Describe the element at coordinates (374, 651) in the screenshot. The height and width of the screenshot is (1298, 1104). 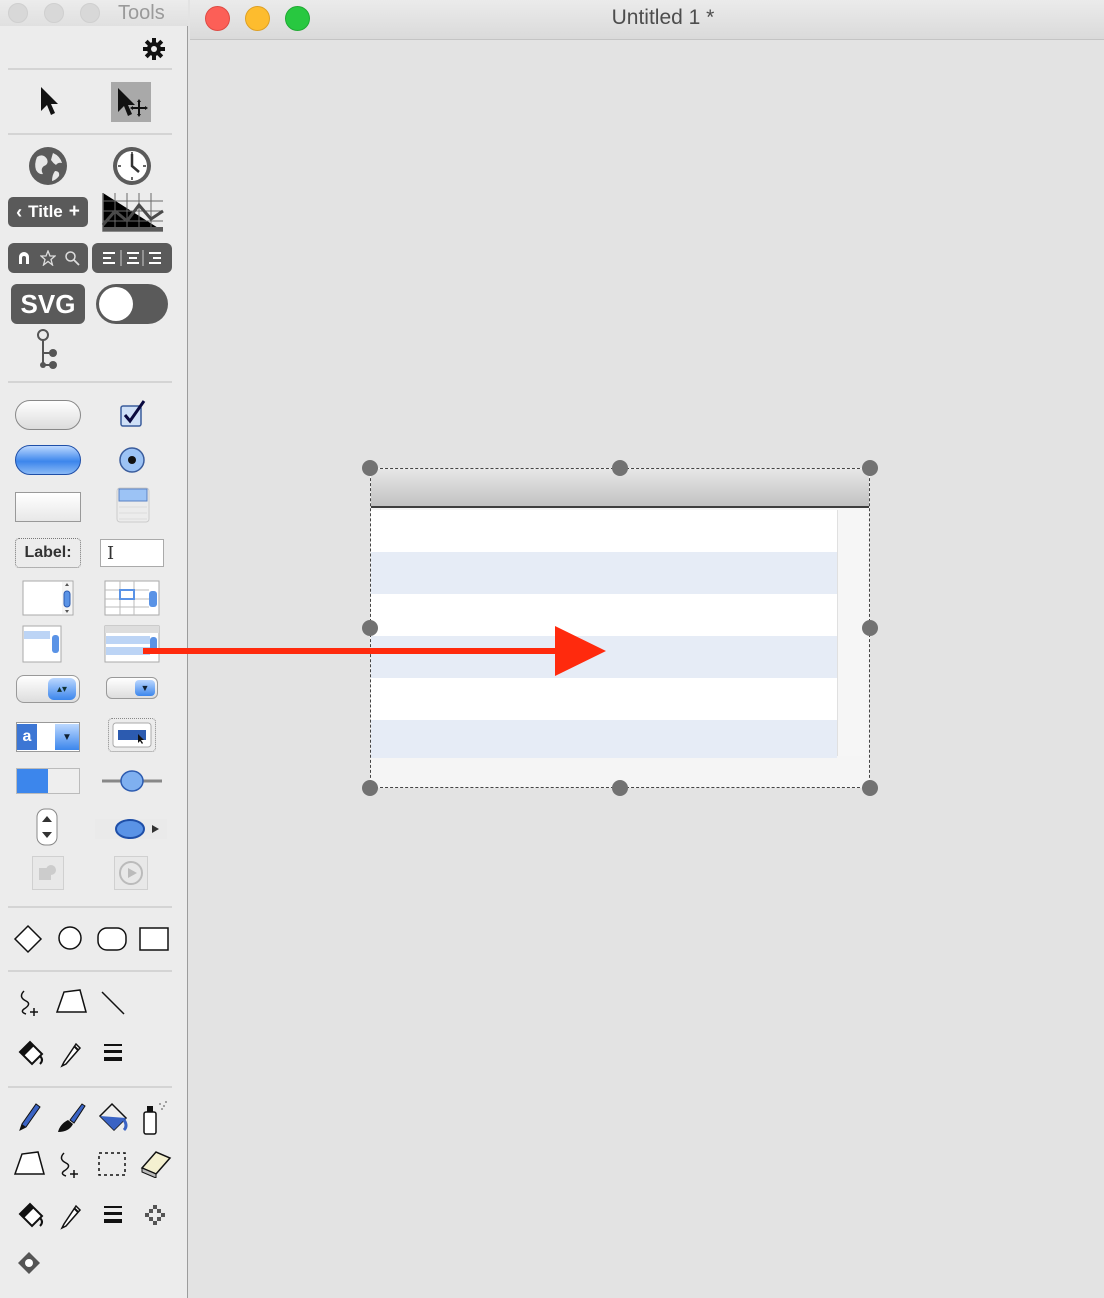
I see `drag-arrow` at that location.